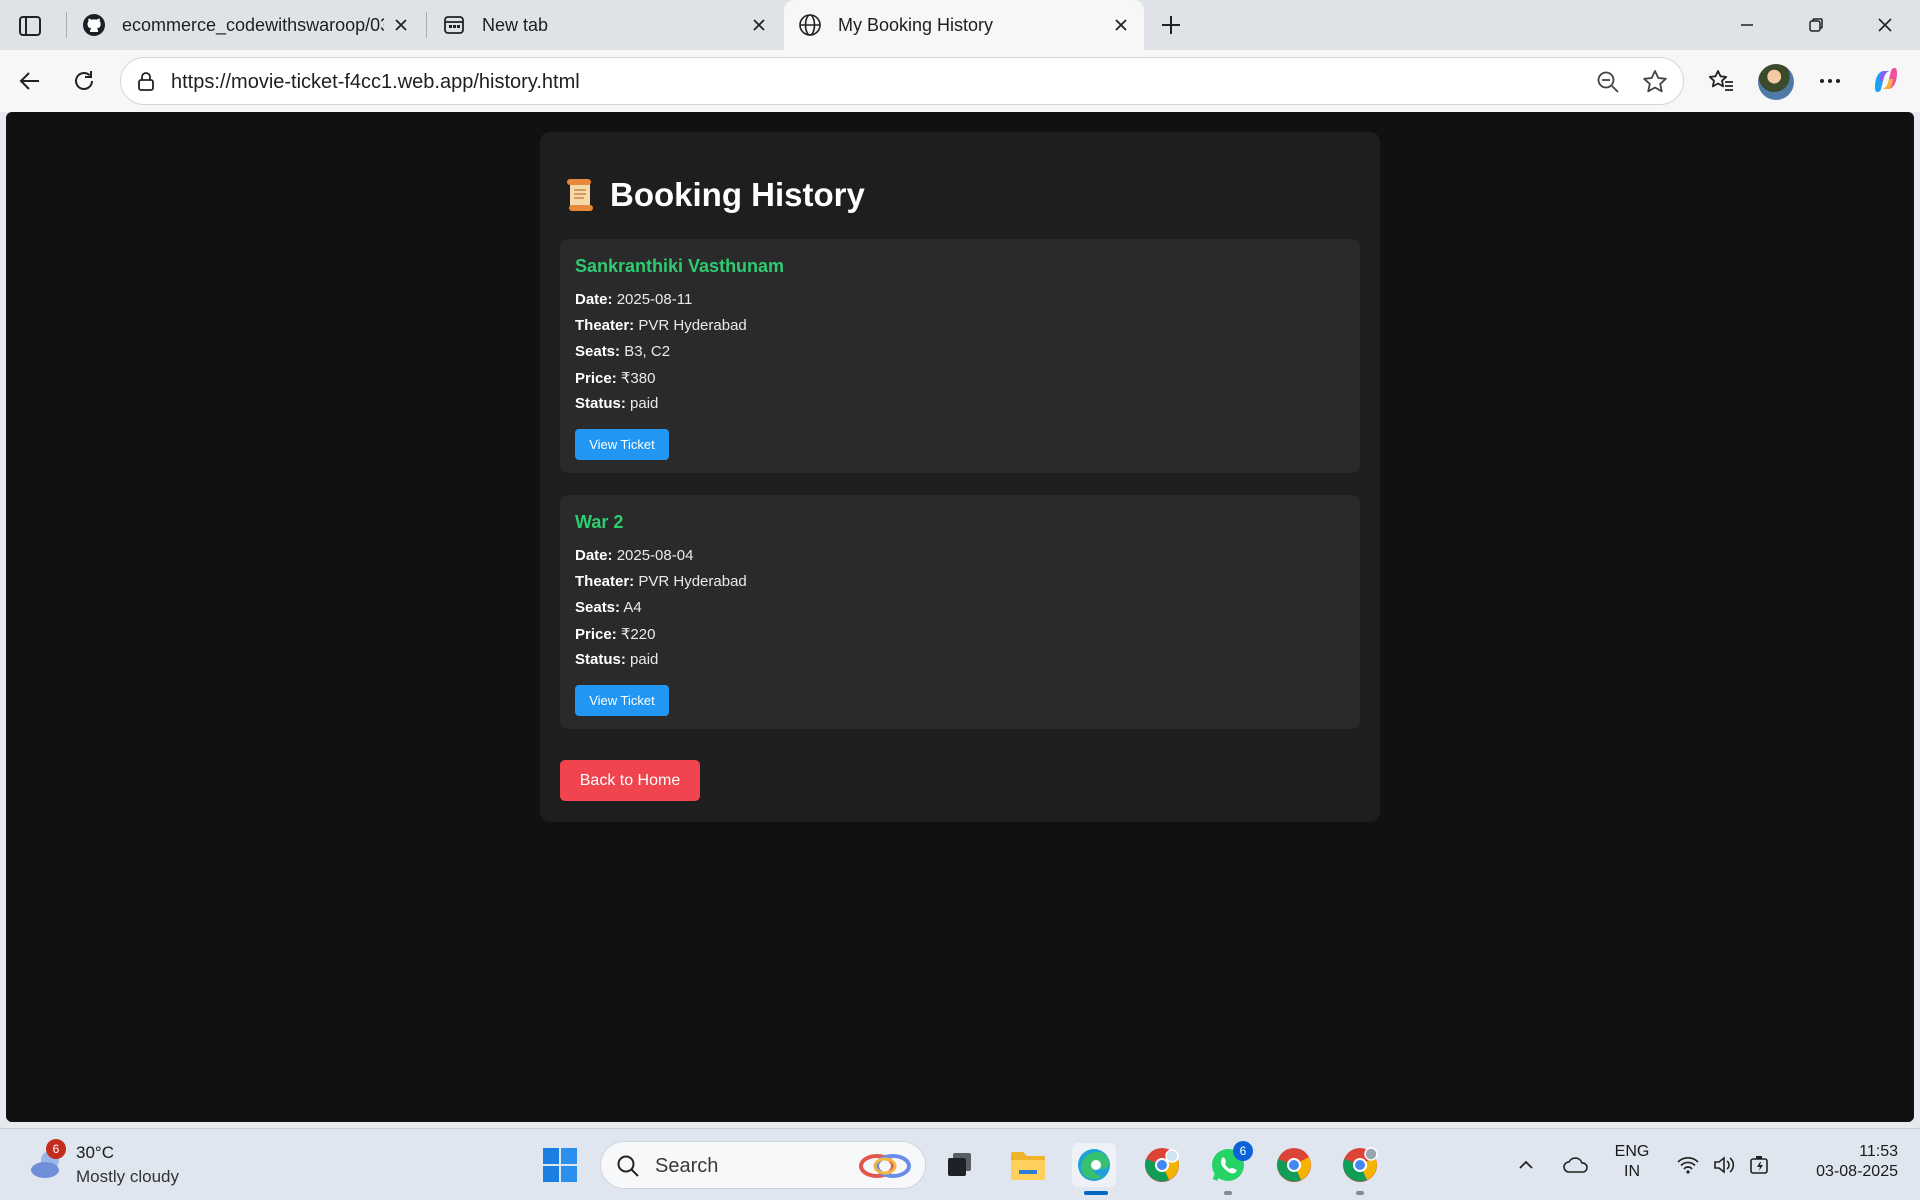 This screenshot has width=1920, height=1200. Describe the element at coordinates (692, 581) in the screenshot. I see `field-value: PVR Hyderabad` at that location.